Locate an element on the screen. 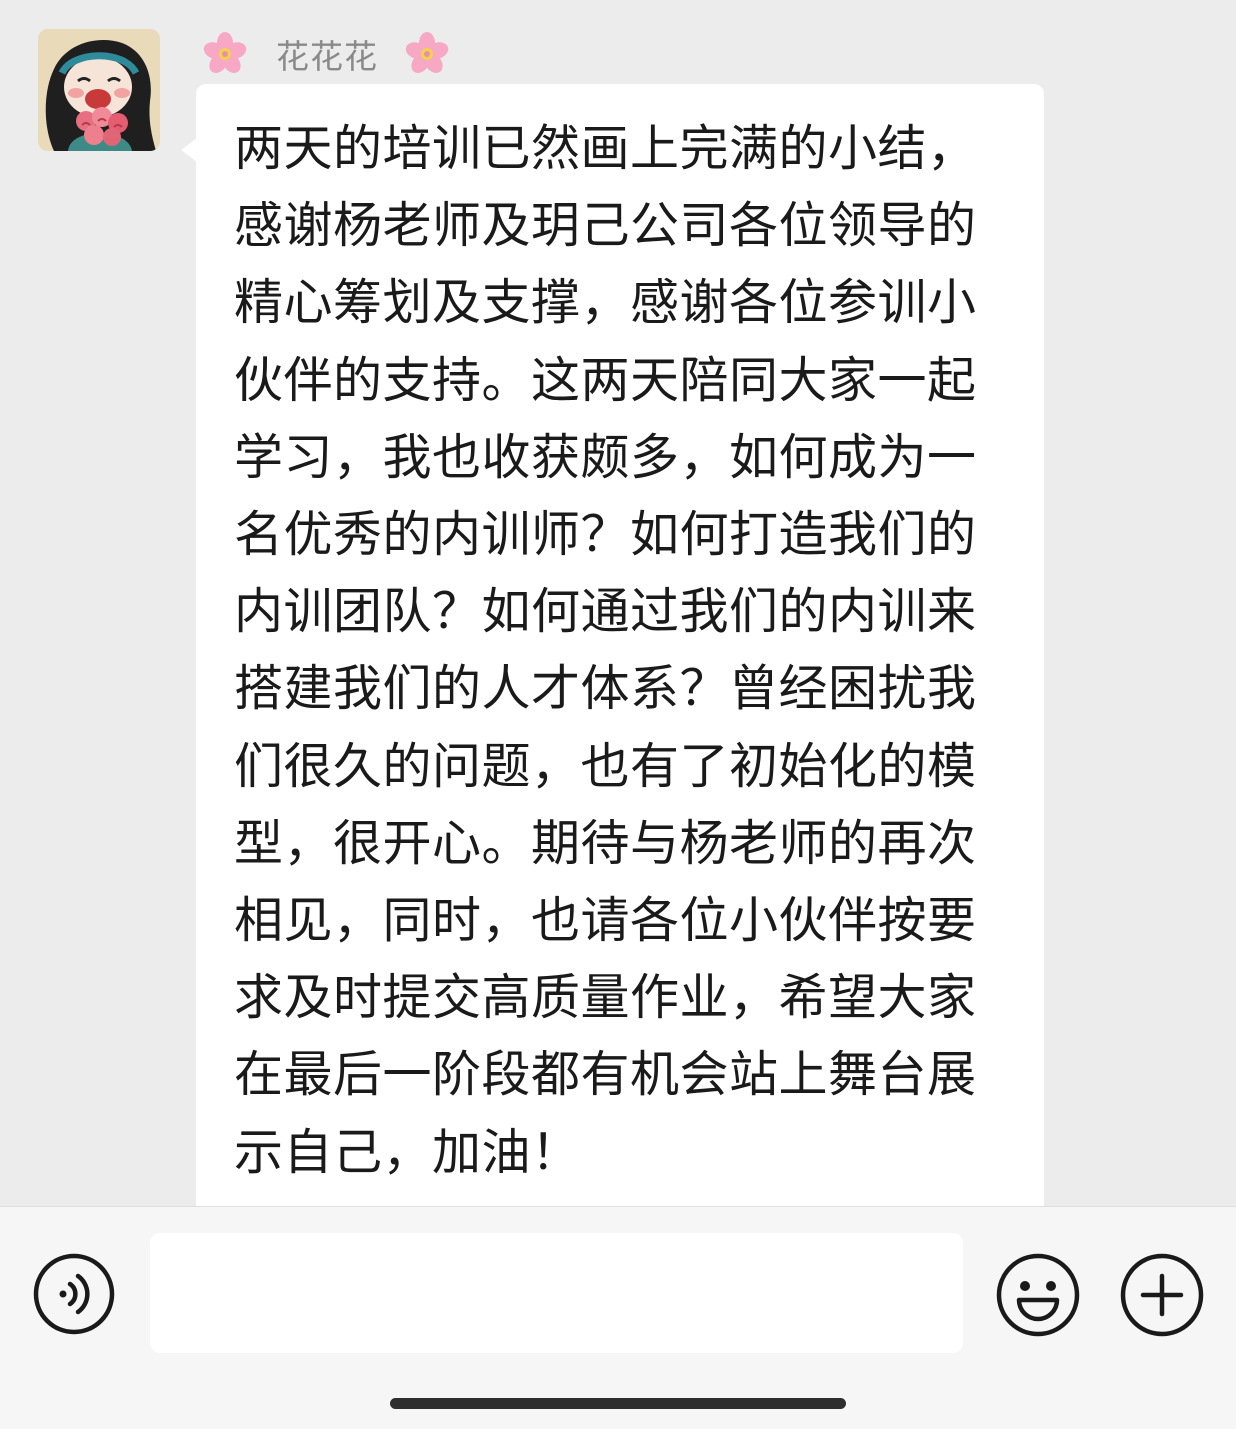  plus-icon is located at coordinates (1162, 1295).